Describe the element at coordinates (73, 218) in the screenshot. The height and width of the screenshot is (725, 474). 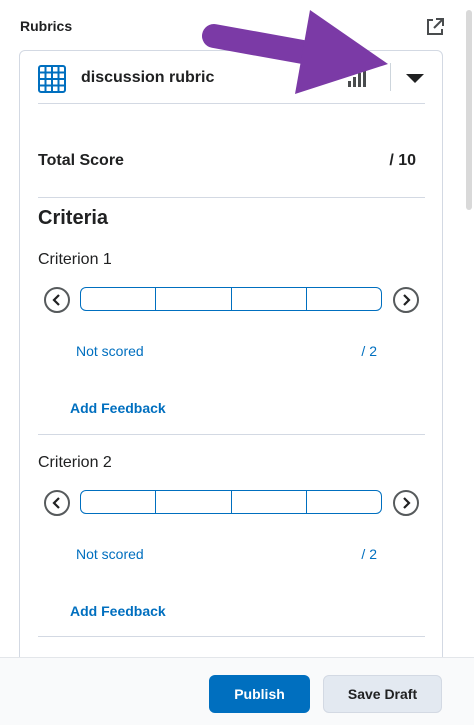
I see `criteria-heading: Criteria` at that location.